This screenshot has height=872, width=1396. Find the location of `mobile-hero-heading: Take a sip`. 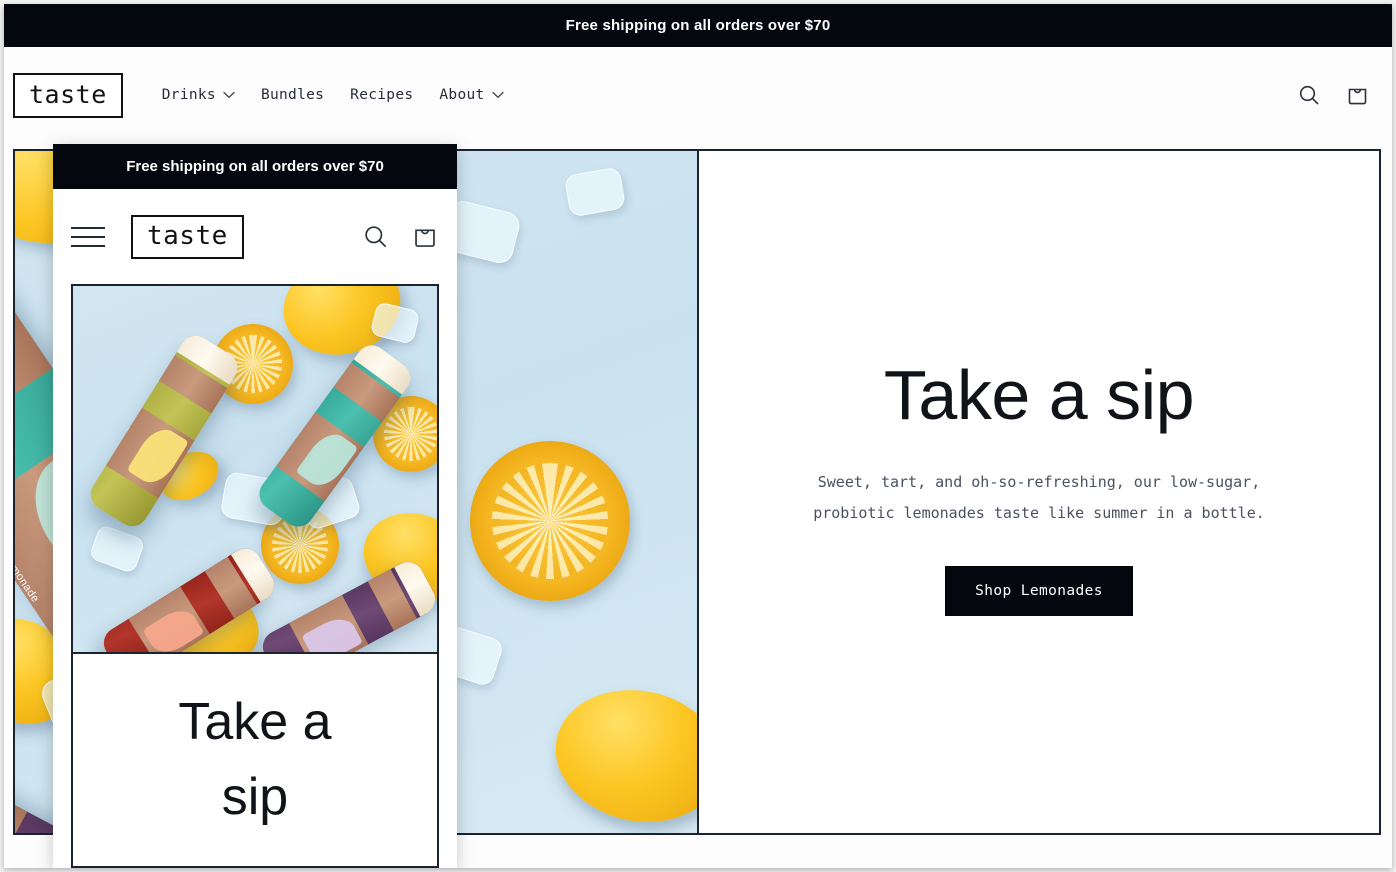

mobile-hero-heading: Take a sip is located at coordinates (255, 759).